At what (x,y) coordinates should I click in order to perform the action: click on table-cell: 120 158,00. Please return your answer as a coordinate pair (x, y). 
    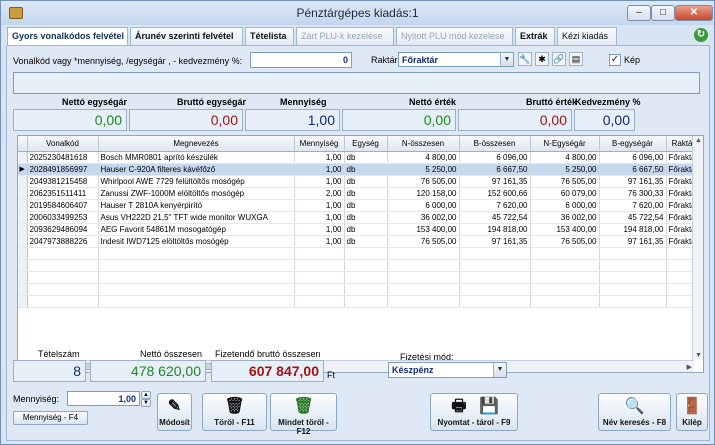
    Looking at the image, I should click on (423, 193).